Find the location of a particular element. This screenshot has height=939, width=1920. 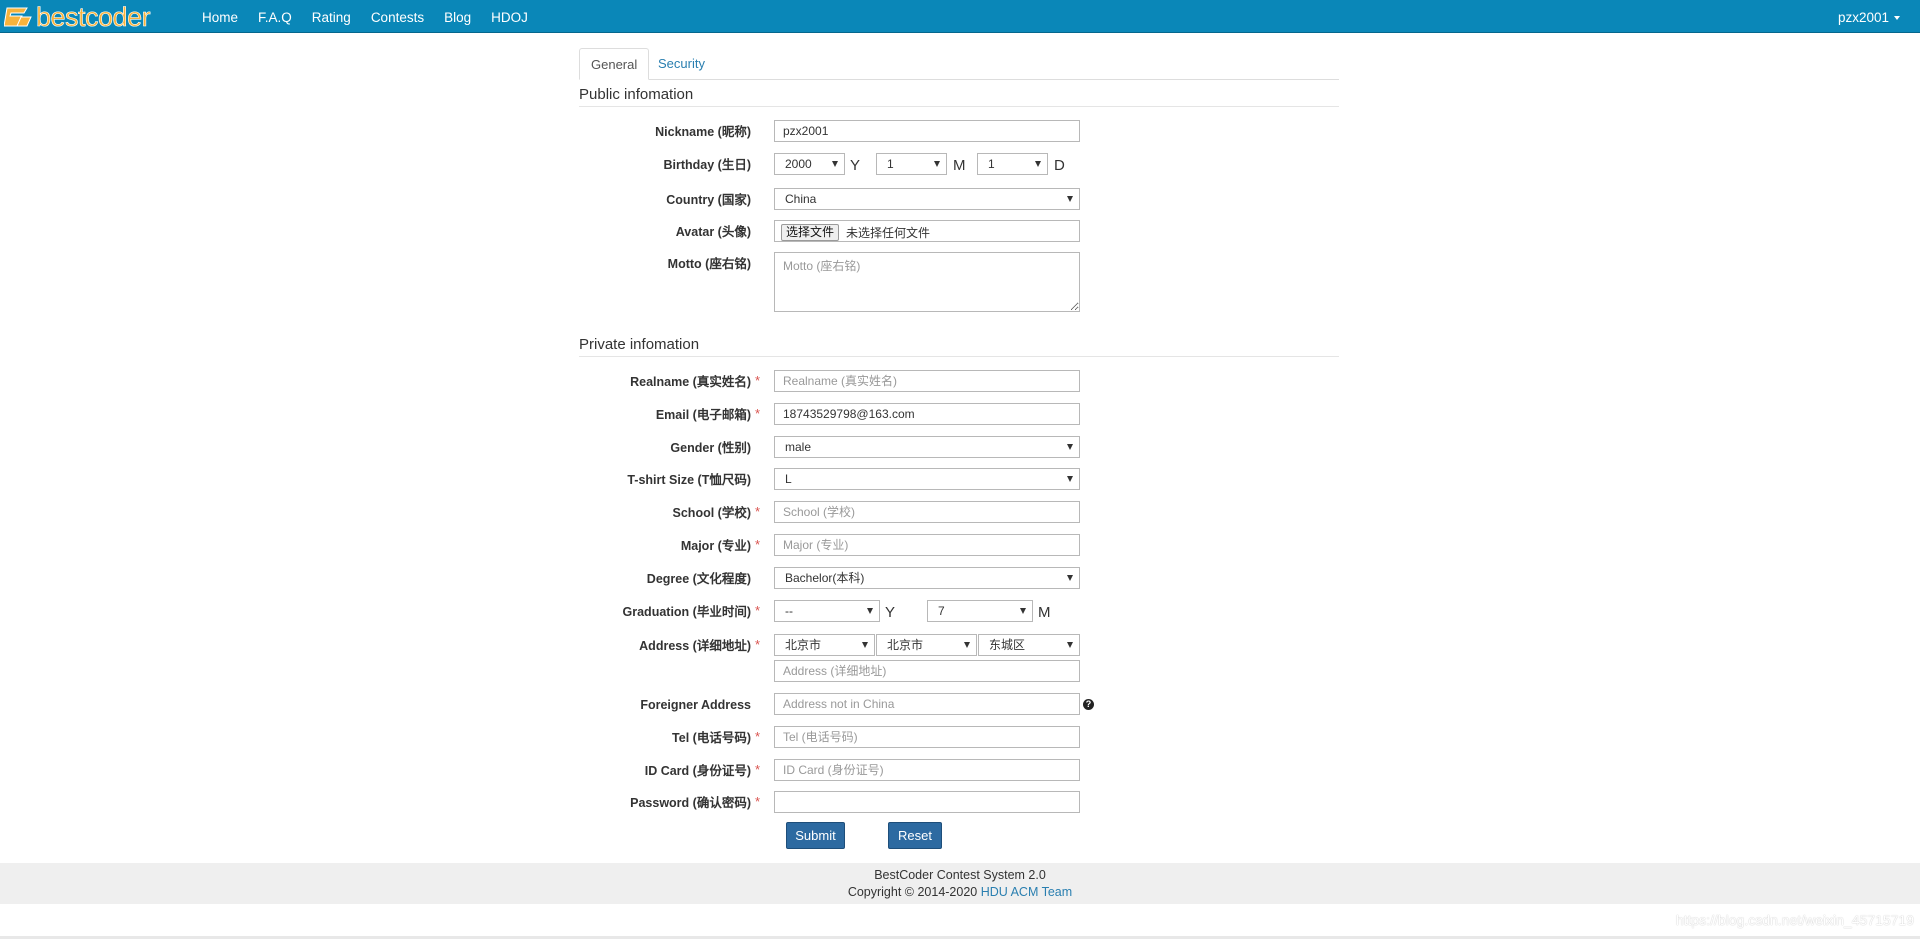

bestcoder-logo-icon is located at coordinates (18, 17).